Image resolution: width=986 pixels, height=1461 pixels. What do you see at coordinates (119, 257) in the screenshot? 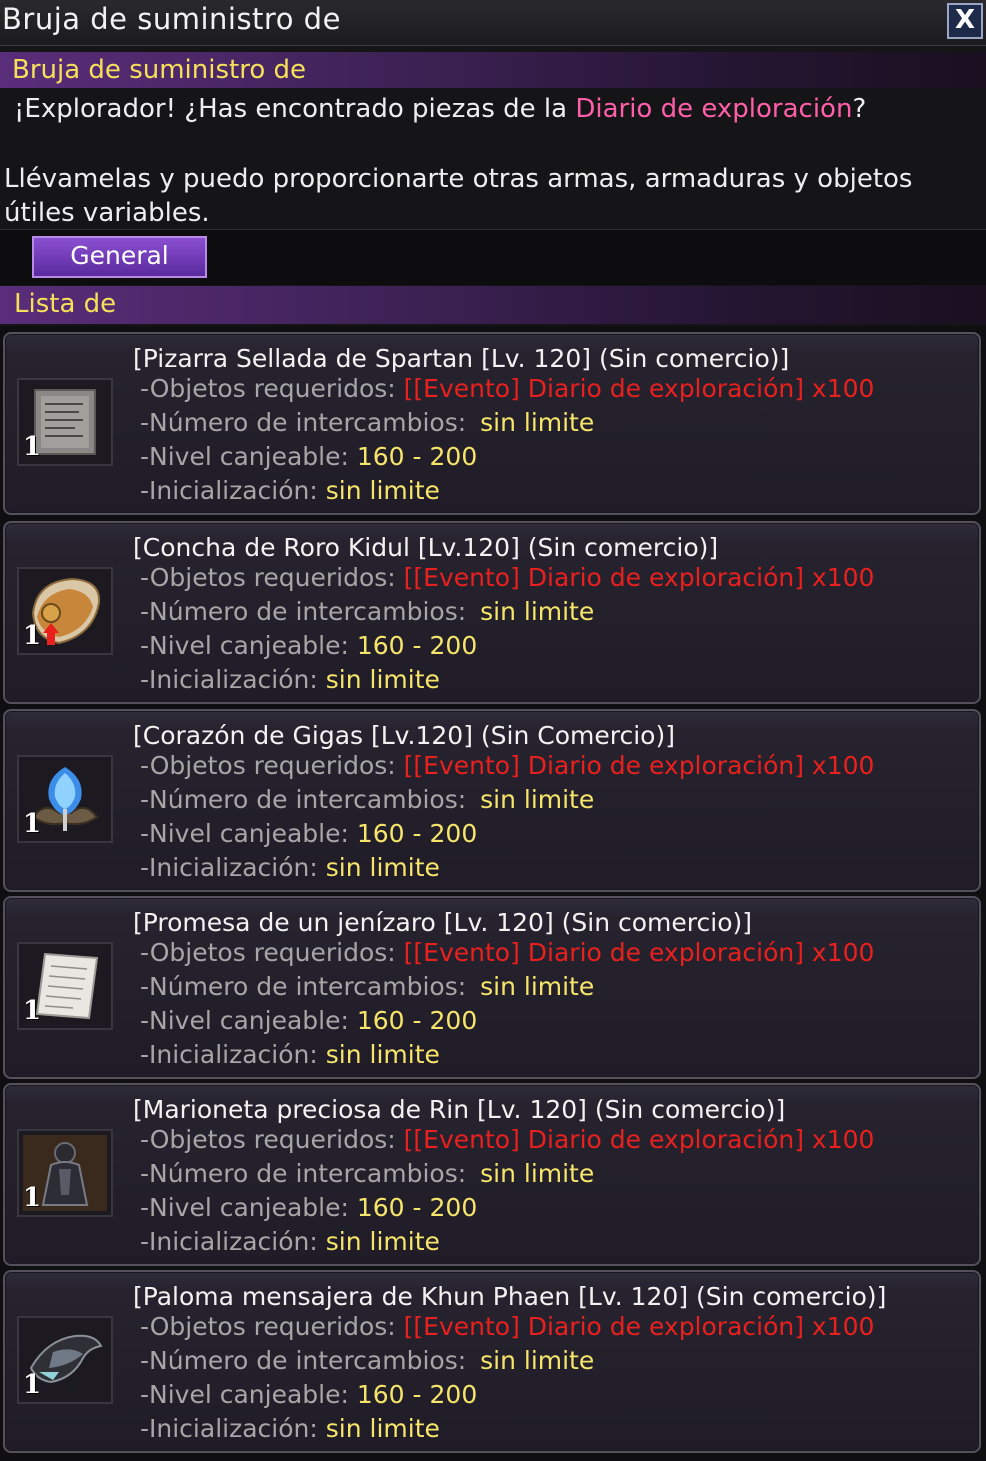
I see `tab-general: General` at bounding box center [119, 257].